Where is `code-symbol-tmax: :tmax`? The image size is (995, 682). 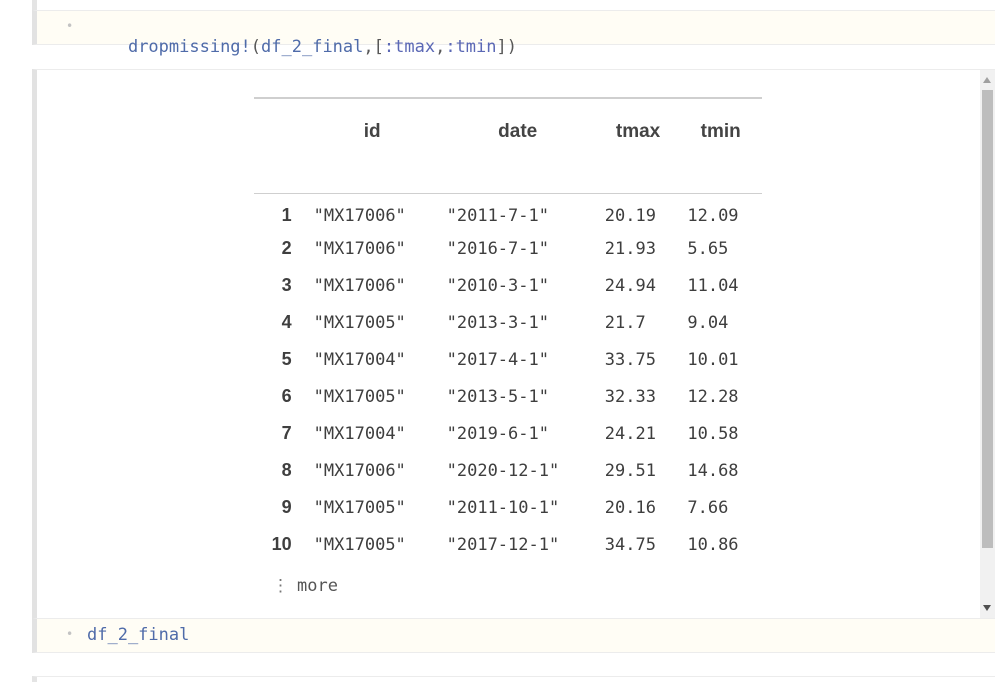
code-symbol-tmax: :tmax is located at coordinates (409, 47).